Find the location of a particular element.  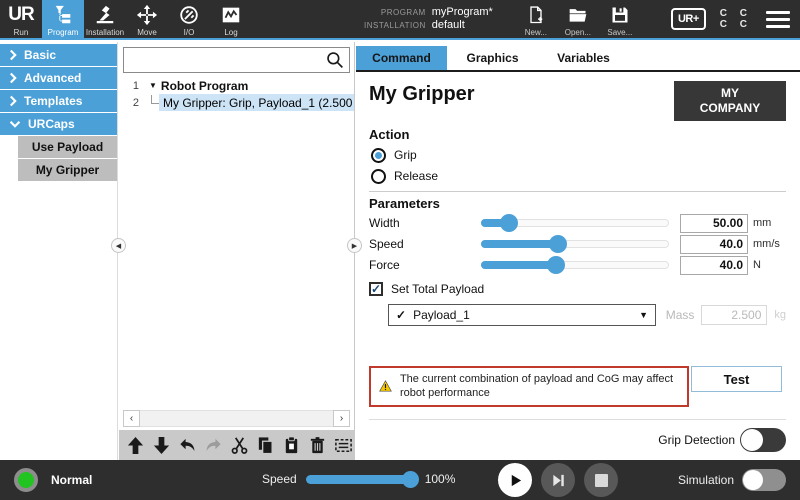

sidebar-item-urcaps: URCaps is located at coordinates (58, 124).